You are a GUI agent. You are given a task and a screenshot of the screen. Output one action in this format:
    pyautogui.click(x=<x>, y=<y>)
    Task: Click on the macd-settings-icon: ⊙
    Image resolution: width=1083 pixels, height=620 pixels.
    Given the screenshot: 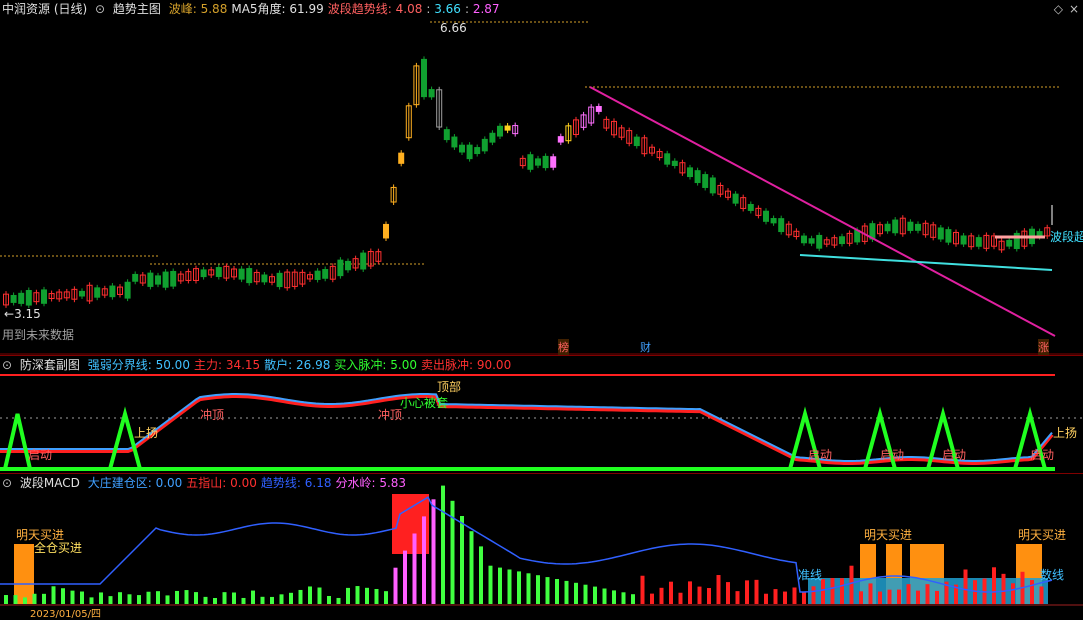 What is the action you would take?
    pyautogui.click(x=7, y=483)
    